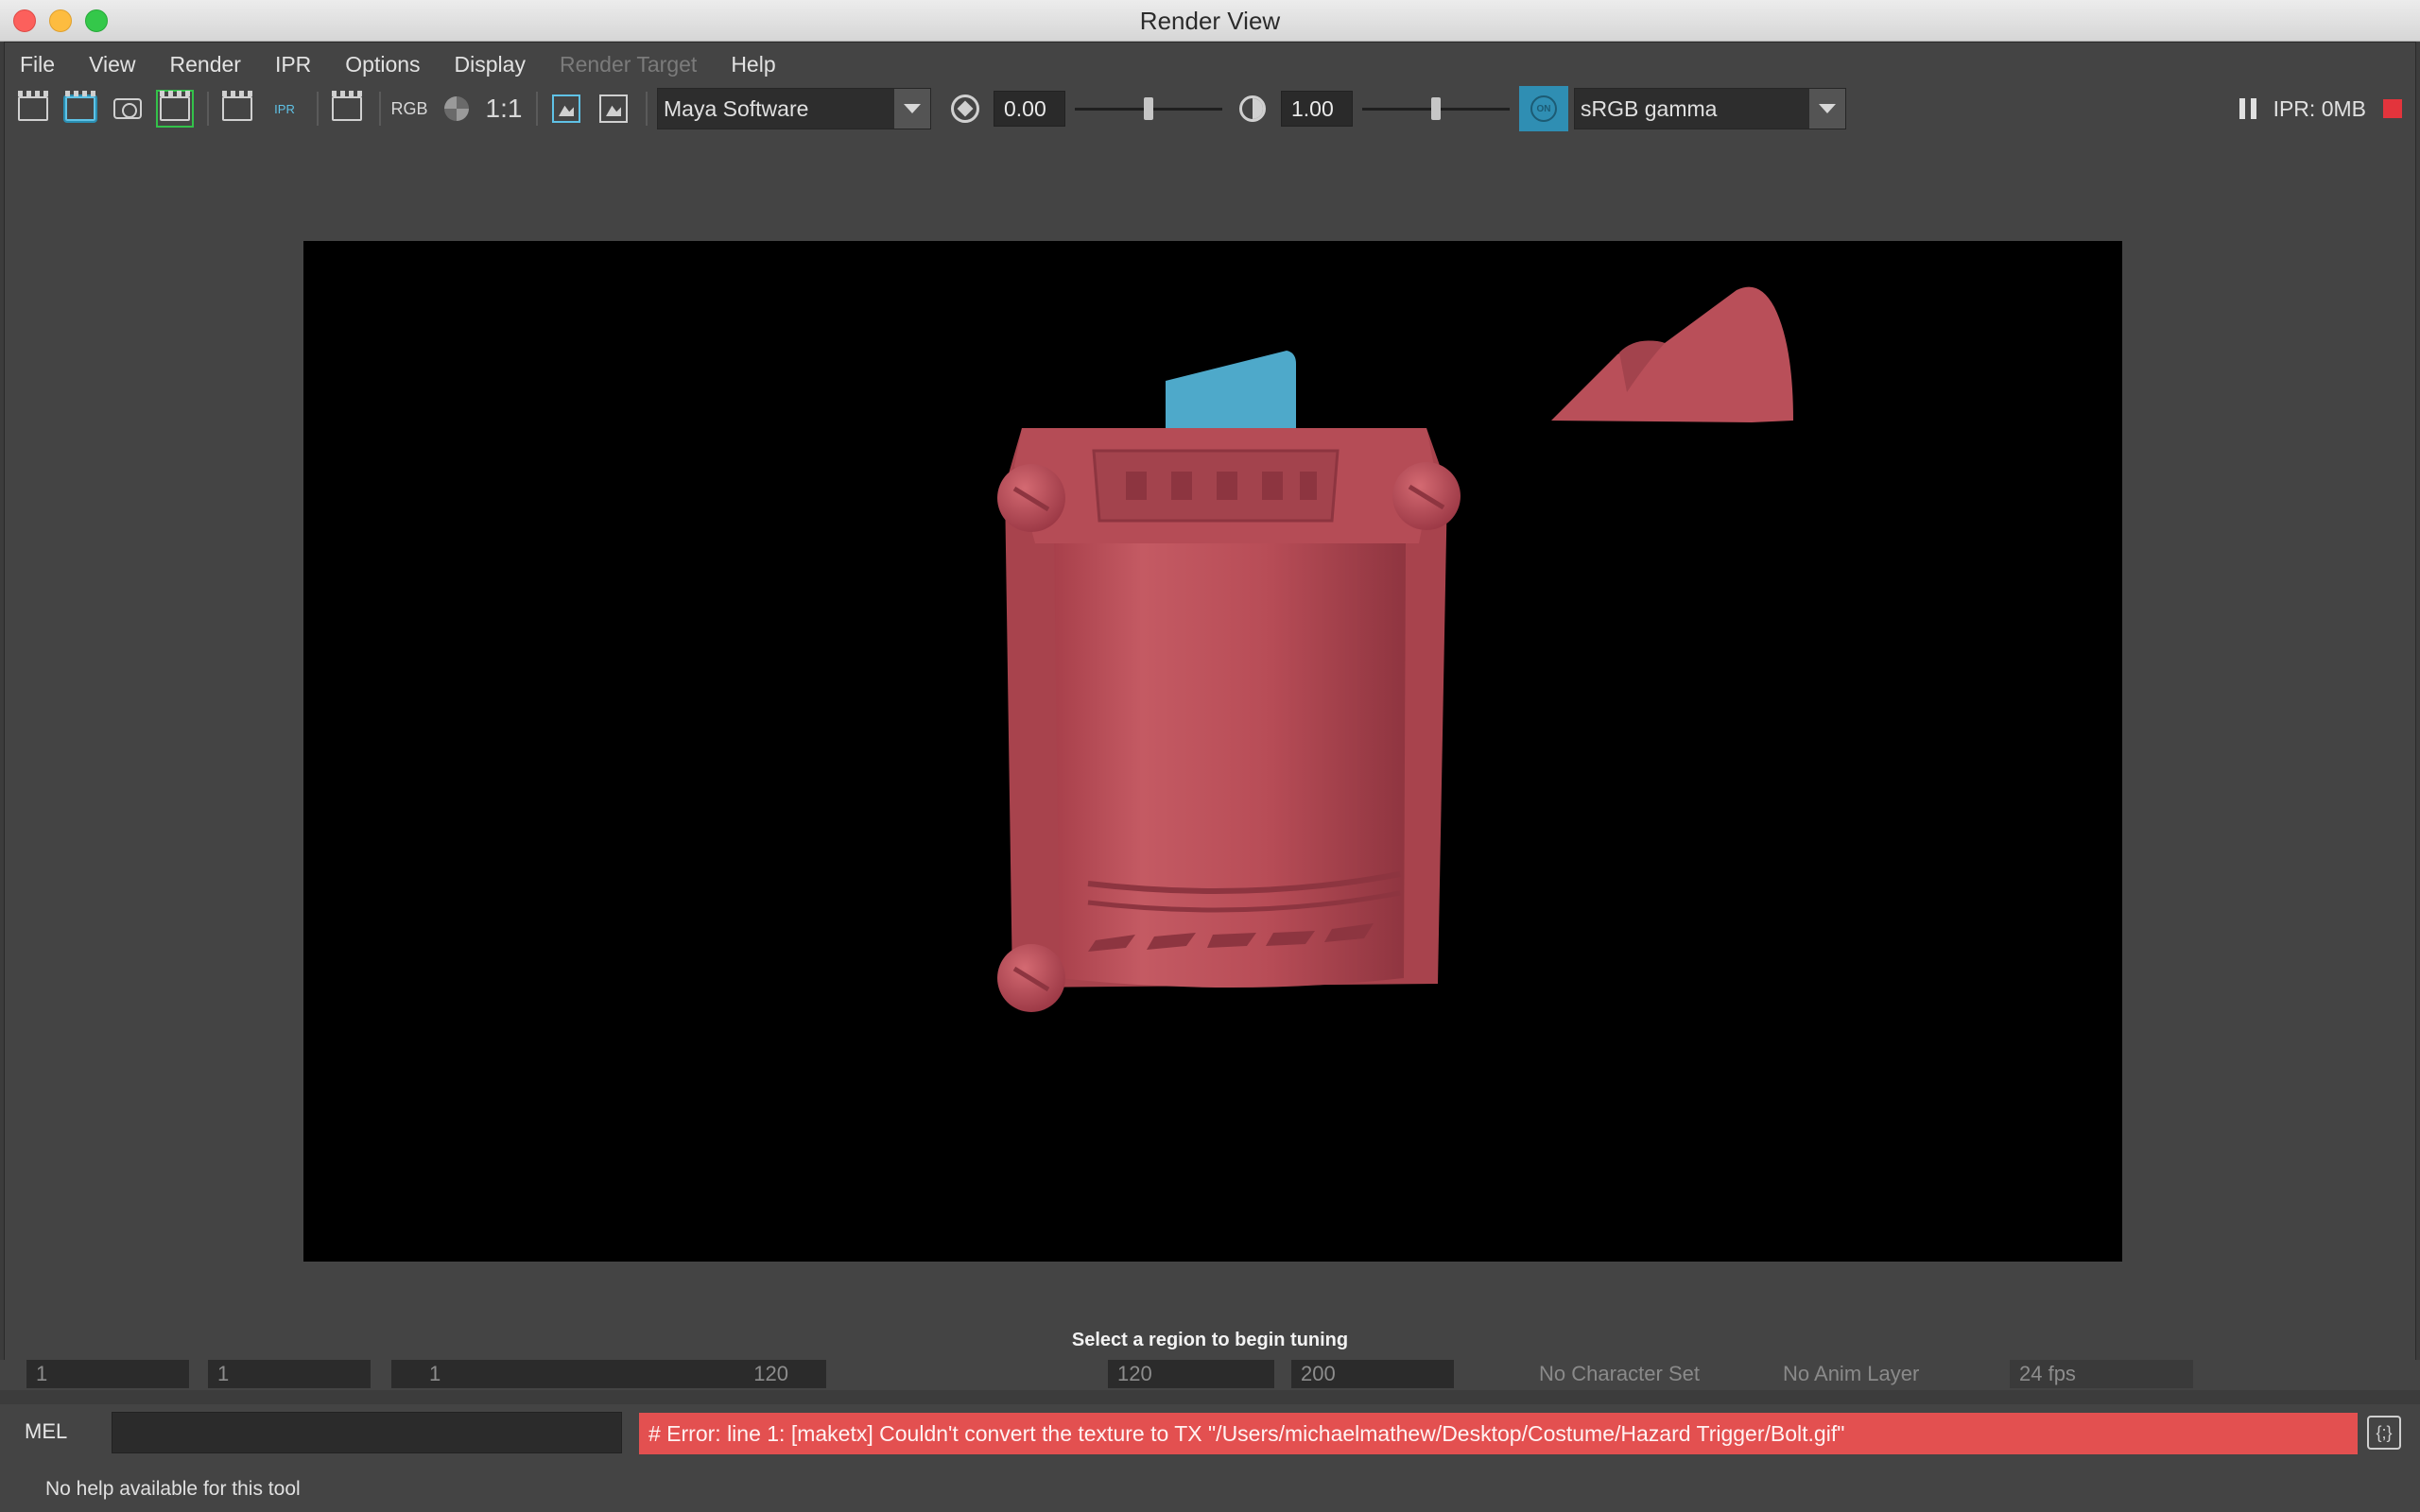 The height and width of the screenshot is (1512, 2420). I want to click on camera-icon, so click(127, 108).